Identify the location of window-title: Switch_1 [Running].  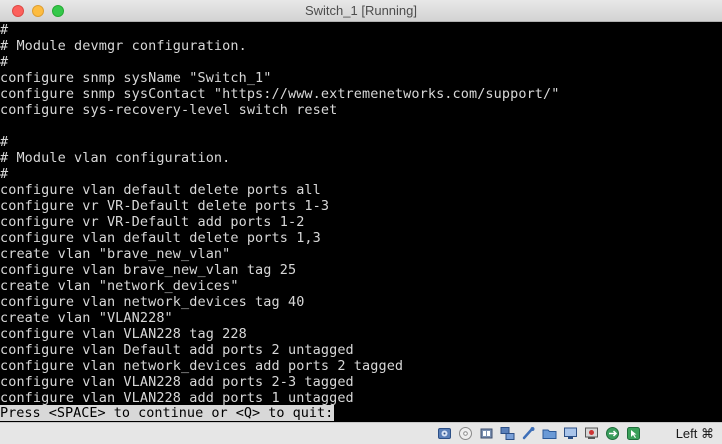
(360, 10).